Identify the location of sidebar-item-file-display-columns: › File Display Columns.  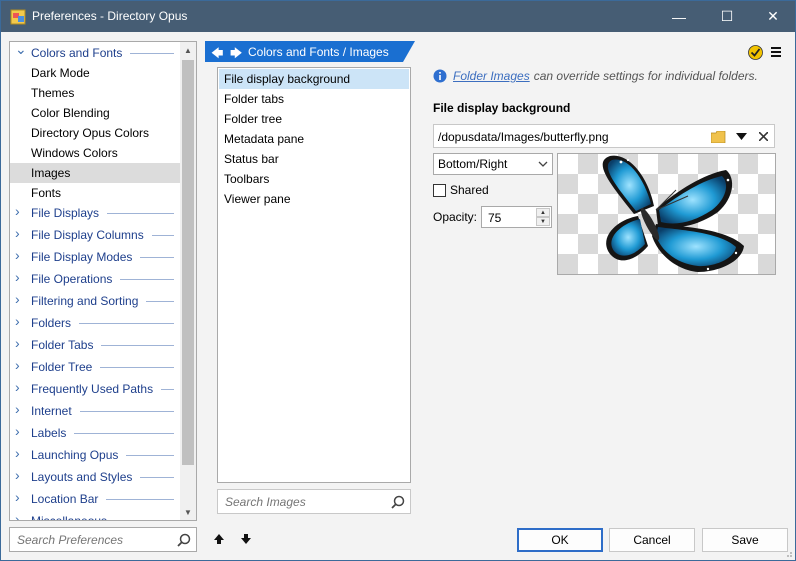
(95, 235).